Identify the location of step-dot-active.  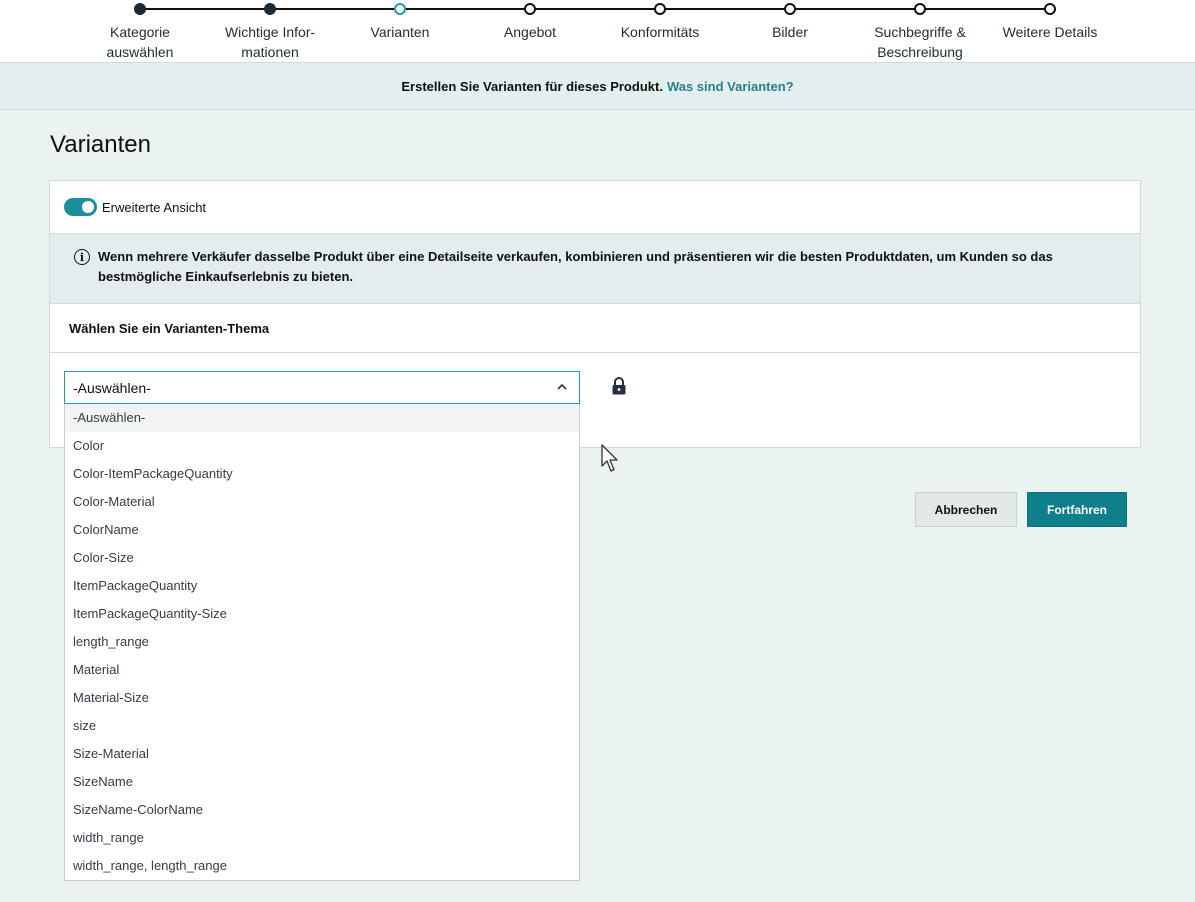
(400, 9).